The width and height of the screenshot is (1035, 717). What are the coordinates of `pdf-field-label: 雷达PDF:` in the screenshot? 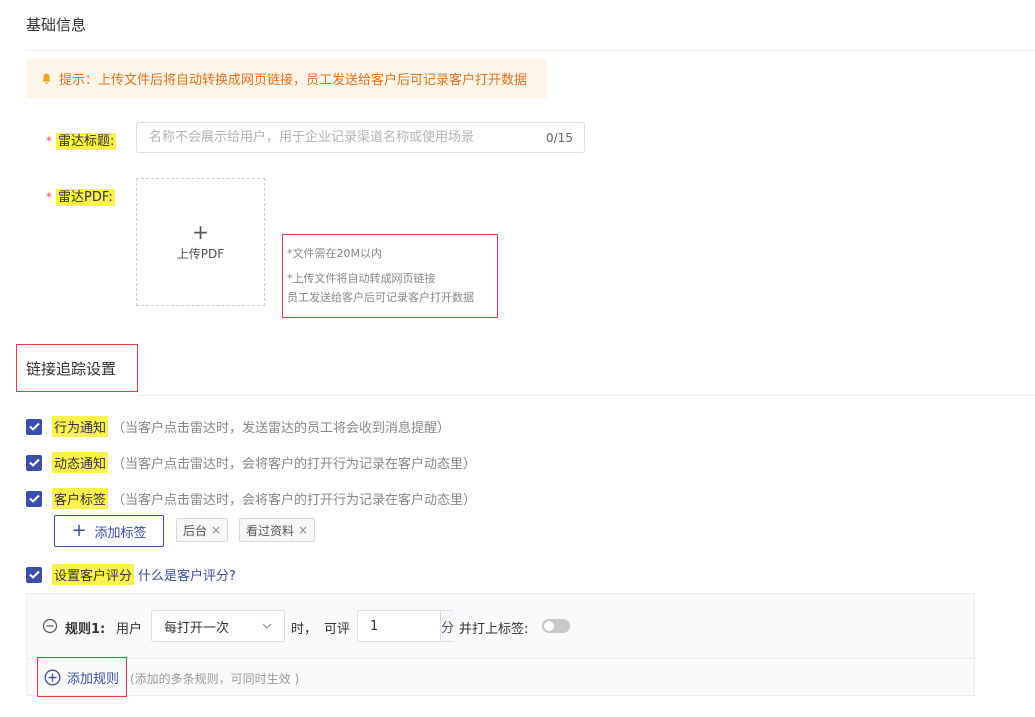 It's located at (85, 197).